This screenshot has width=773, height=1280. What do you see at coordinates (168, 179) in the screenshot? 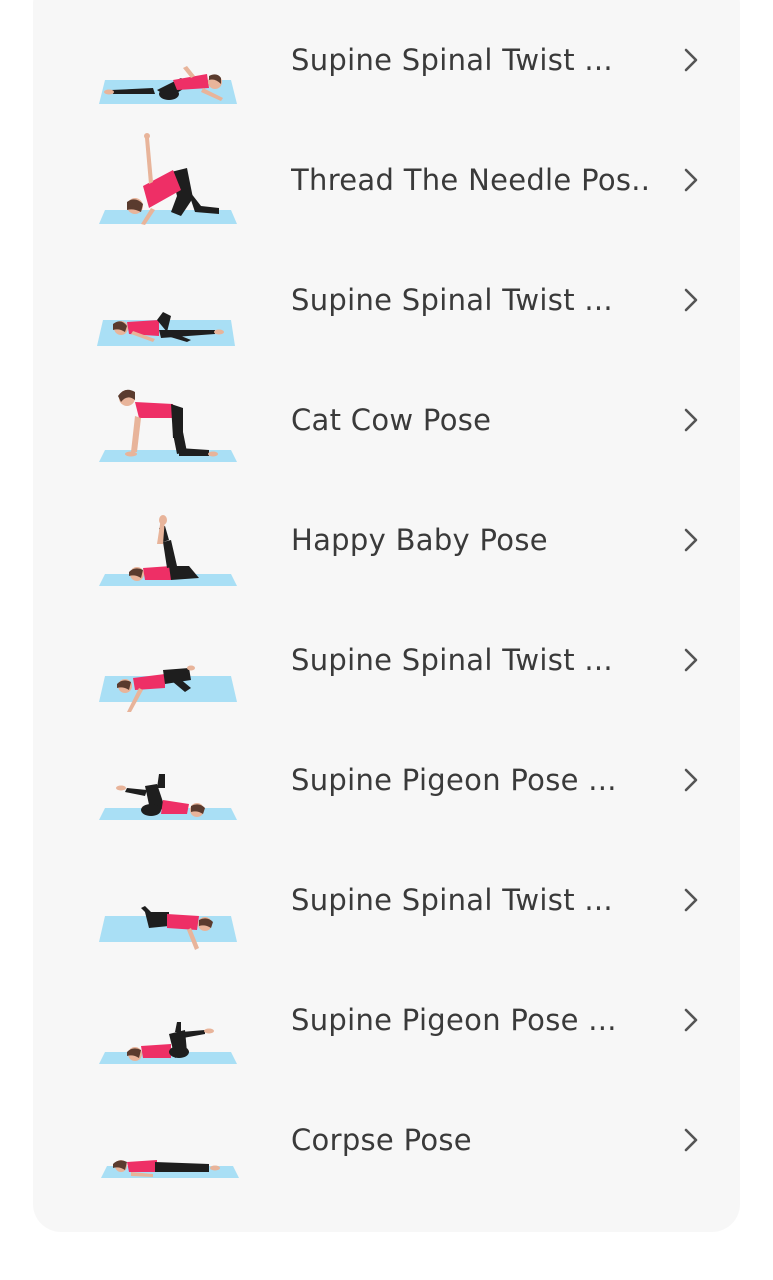
I see `yoga-pose-thread-needle-icon` at bounding box center [168, 179].